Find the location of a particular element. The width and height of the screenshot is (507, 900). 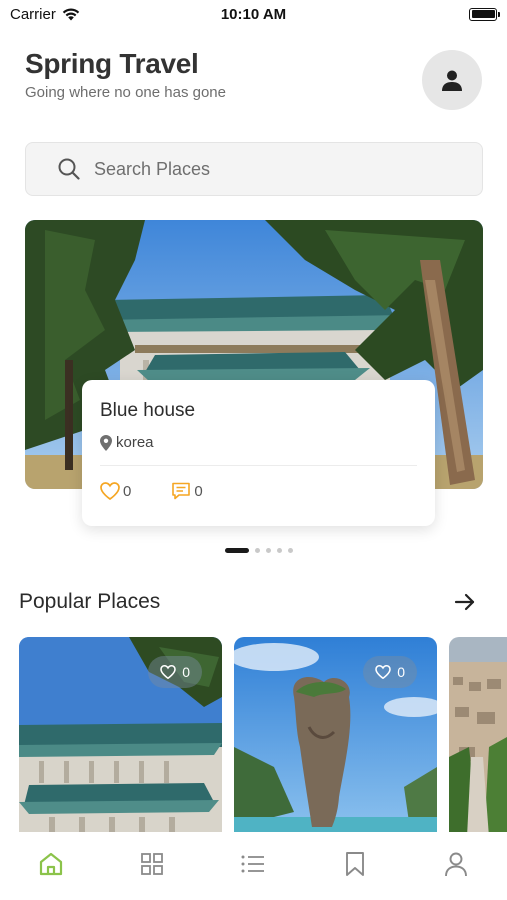

featured-location-label: korea is located at coordinates (135, 442).